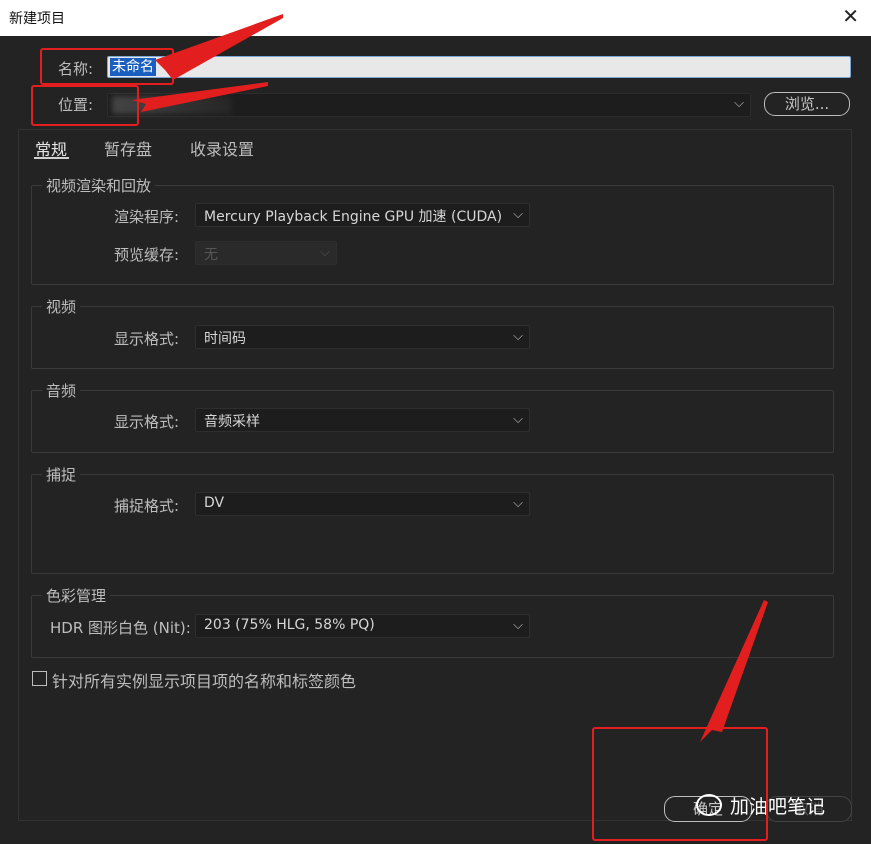  What do you see at coordinates (362, 420) in the screenshot?
I see `audio-display-format-dropdown: 音频采样 ⌵` at bounding box center [362, 420].